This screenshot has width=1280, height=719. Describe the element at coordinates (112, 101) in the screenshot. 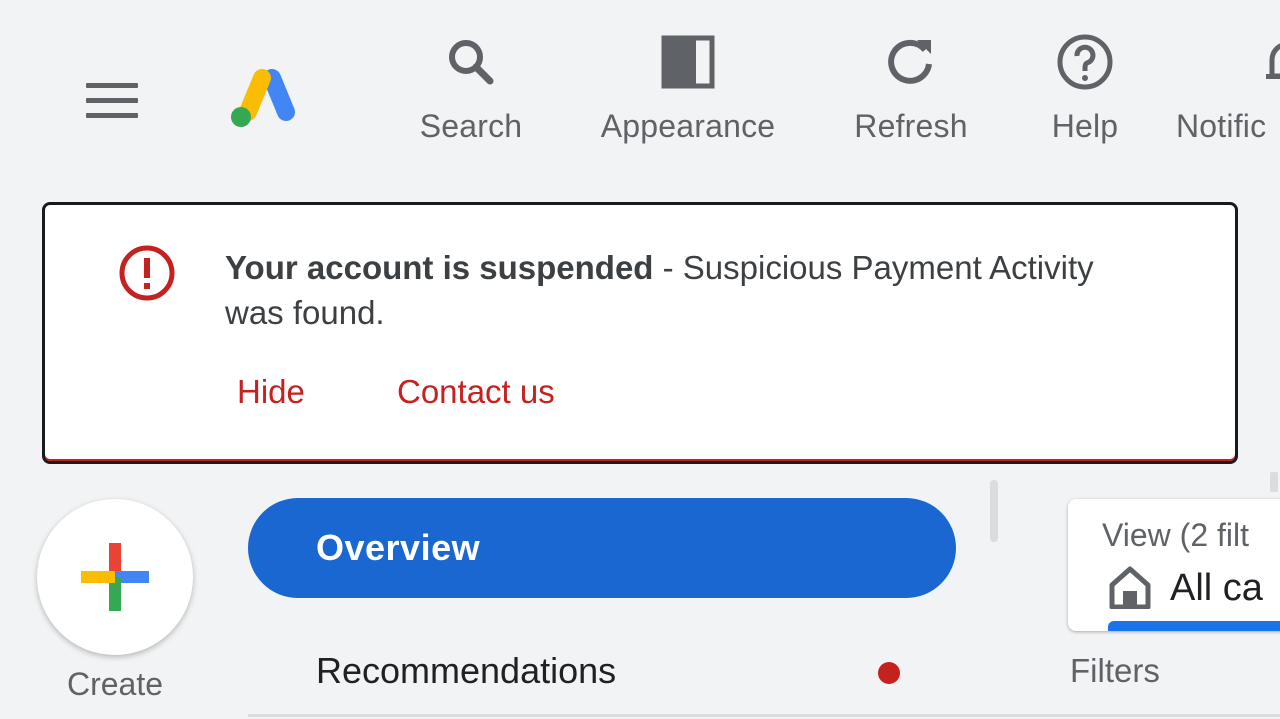

I see `main-menu-button` at that location.